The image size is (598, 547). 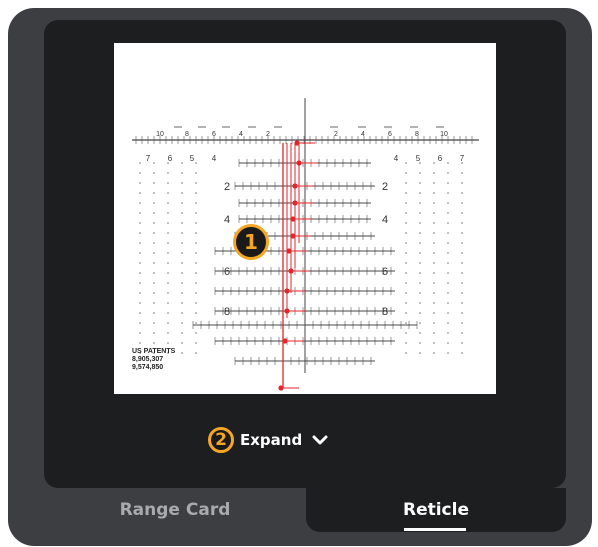 I want to click on tab-reticle: Reticle, so click(x=436, y=510).